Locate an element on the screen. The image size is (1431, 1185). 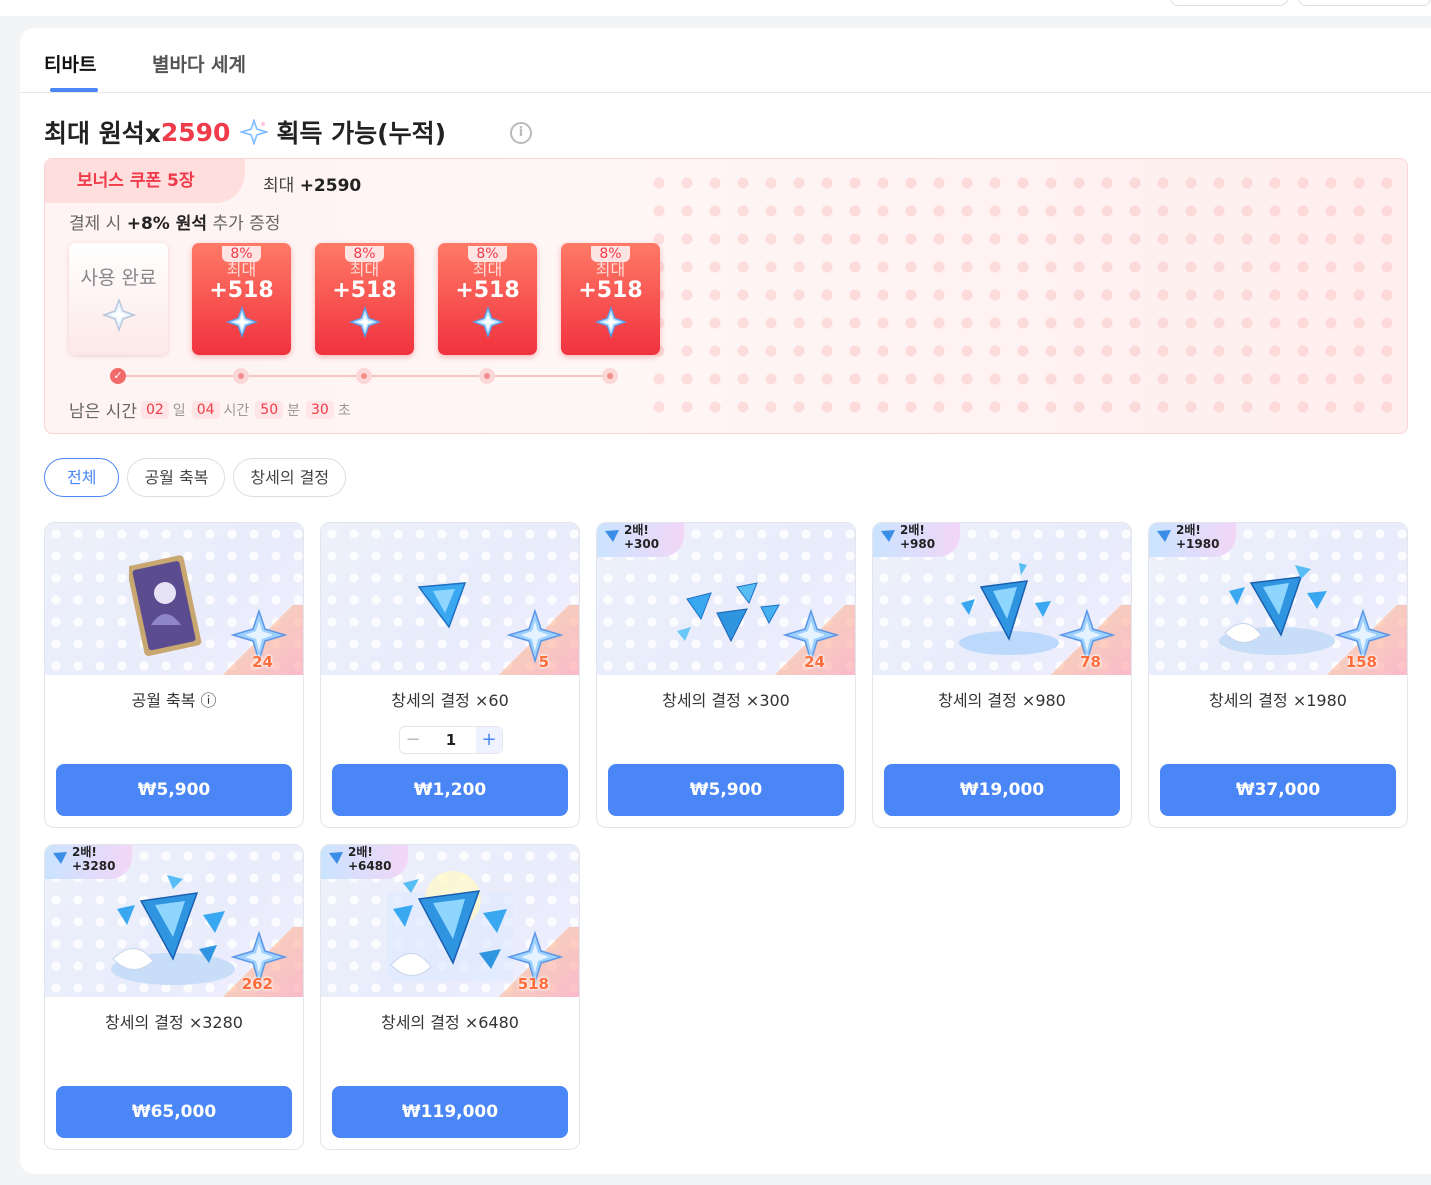
product-name: 창세의 결정 ×6480 is located at coordinates (450, 1022).